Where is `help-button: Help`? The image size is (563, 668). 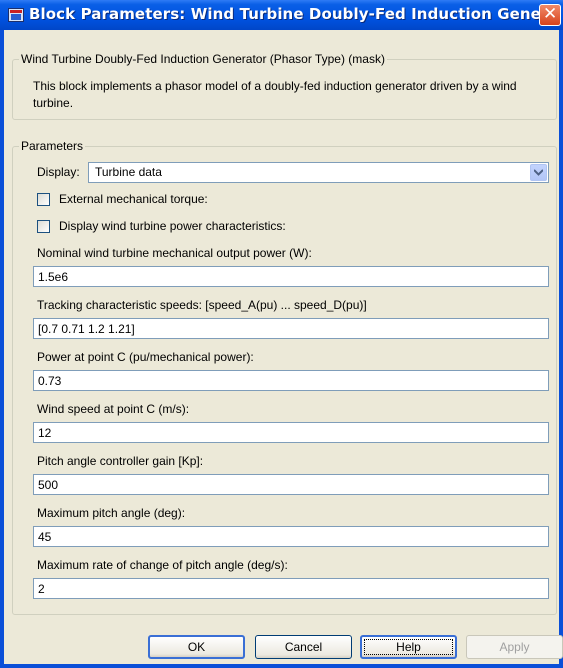 help-button: Help is located at coordinates (408, 647).